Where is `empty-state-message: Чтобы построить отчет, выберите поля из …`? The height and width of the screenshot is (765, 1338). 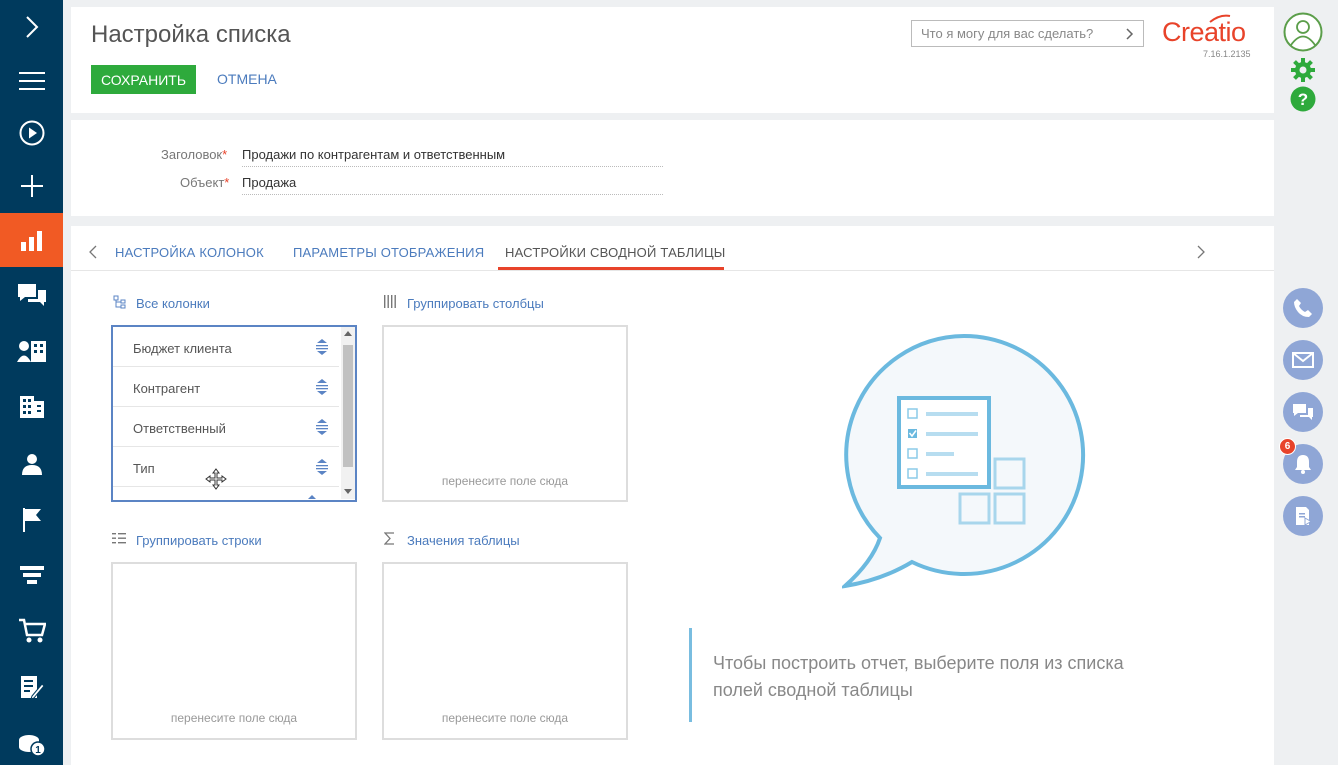 empty-state-message: Чтобы построить отчет, выберите поля из … is located at coordinates (953, 677).